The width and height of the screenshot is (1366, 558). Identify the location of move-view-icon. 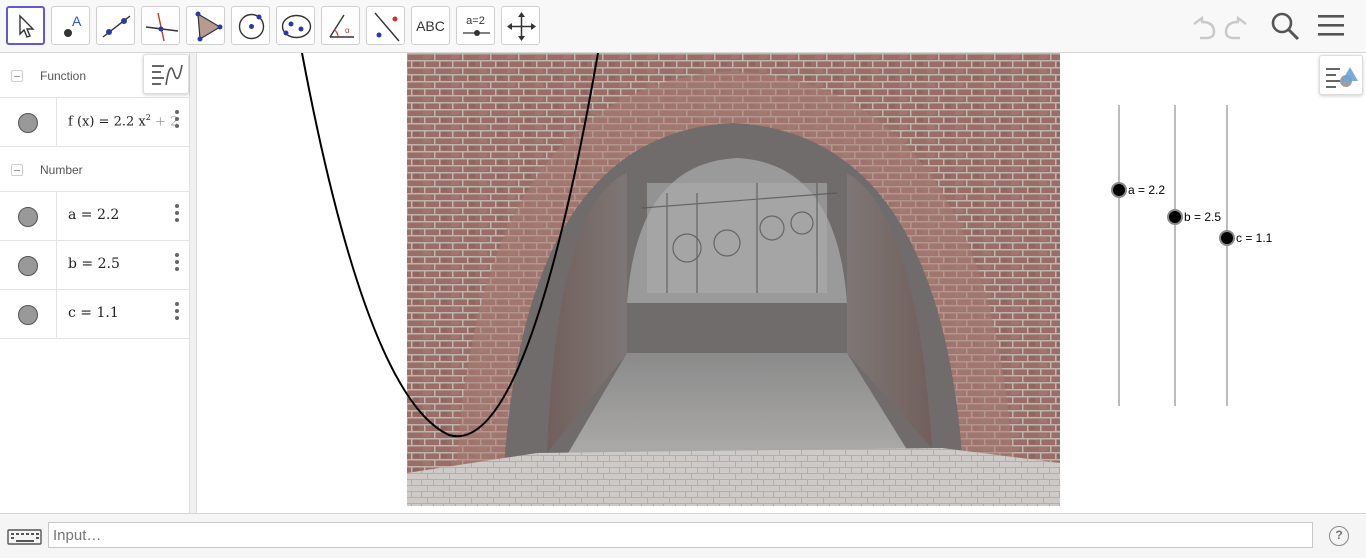
(521, 26).